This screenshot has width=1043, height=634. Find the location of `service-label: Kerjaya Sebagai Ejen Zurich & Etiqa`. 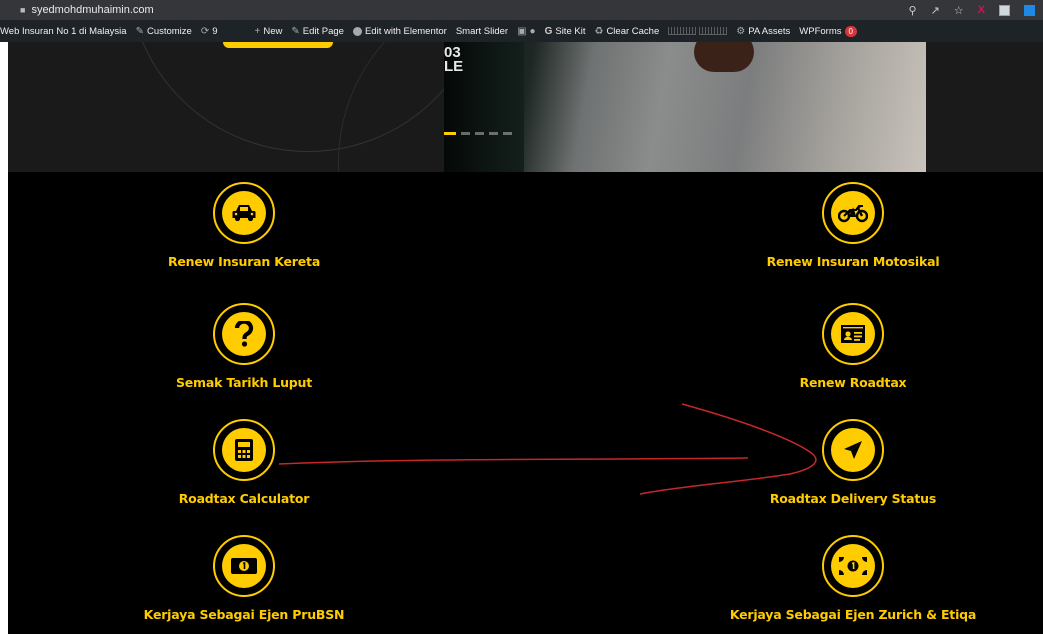

service-label: Kerjaya Sebagai Ejen Zurich & Etiqa is located at coordinates (853, 614).